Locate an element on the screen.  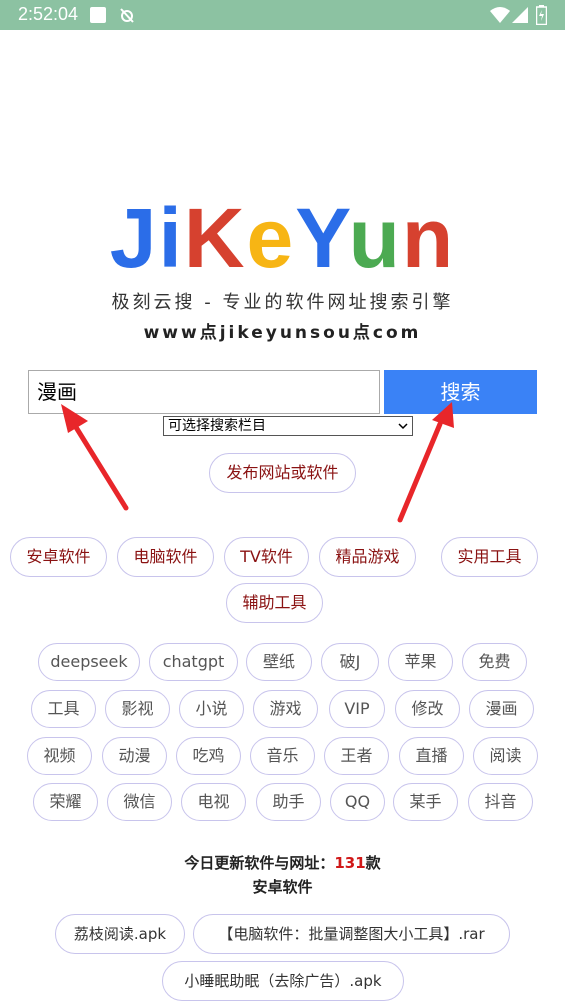
logo-letter: i is located at coordinates (171, 238).